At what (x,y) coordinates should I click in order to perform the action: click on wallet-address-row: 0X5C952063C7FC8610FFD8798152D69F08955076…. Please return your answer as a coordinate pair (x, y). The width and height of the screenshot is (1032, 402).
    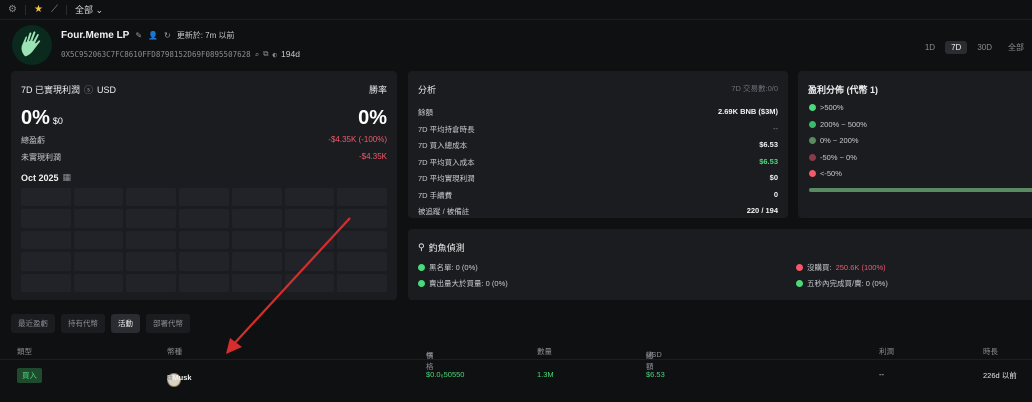
    Looking at the image, I should click on (180, 54).